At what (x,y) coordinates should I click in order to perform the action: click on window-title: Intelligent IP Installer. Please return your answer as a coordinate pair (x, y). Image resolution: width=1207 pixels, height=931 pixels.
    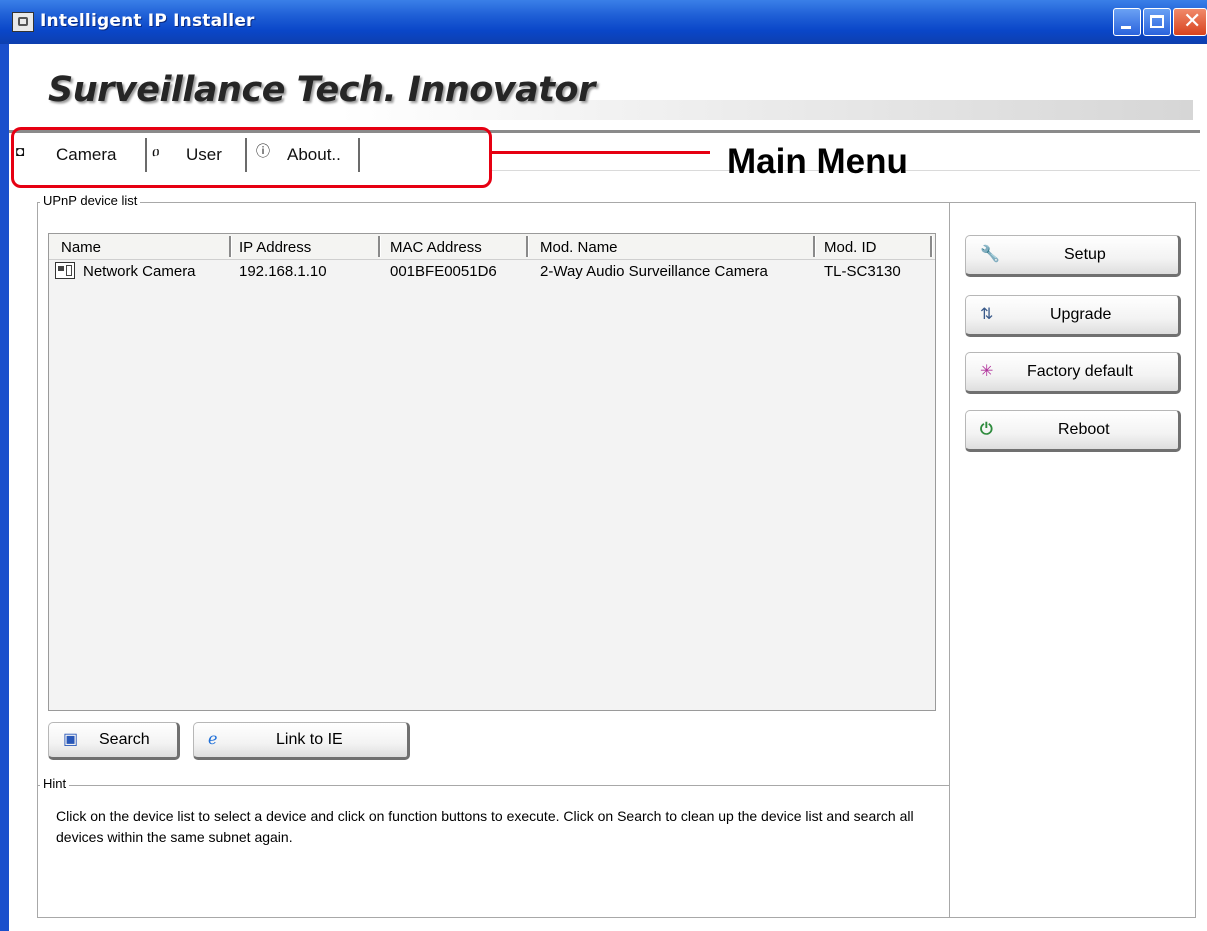
    Looking at the image, I should click on (147, 21).